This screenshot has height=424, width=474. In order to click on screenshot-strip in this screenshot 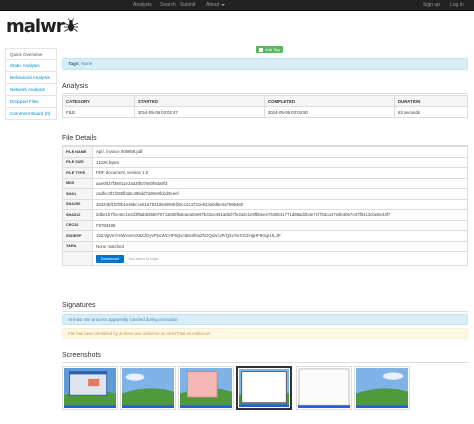, I will do `click(265, 390)`.